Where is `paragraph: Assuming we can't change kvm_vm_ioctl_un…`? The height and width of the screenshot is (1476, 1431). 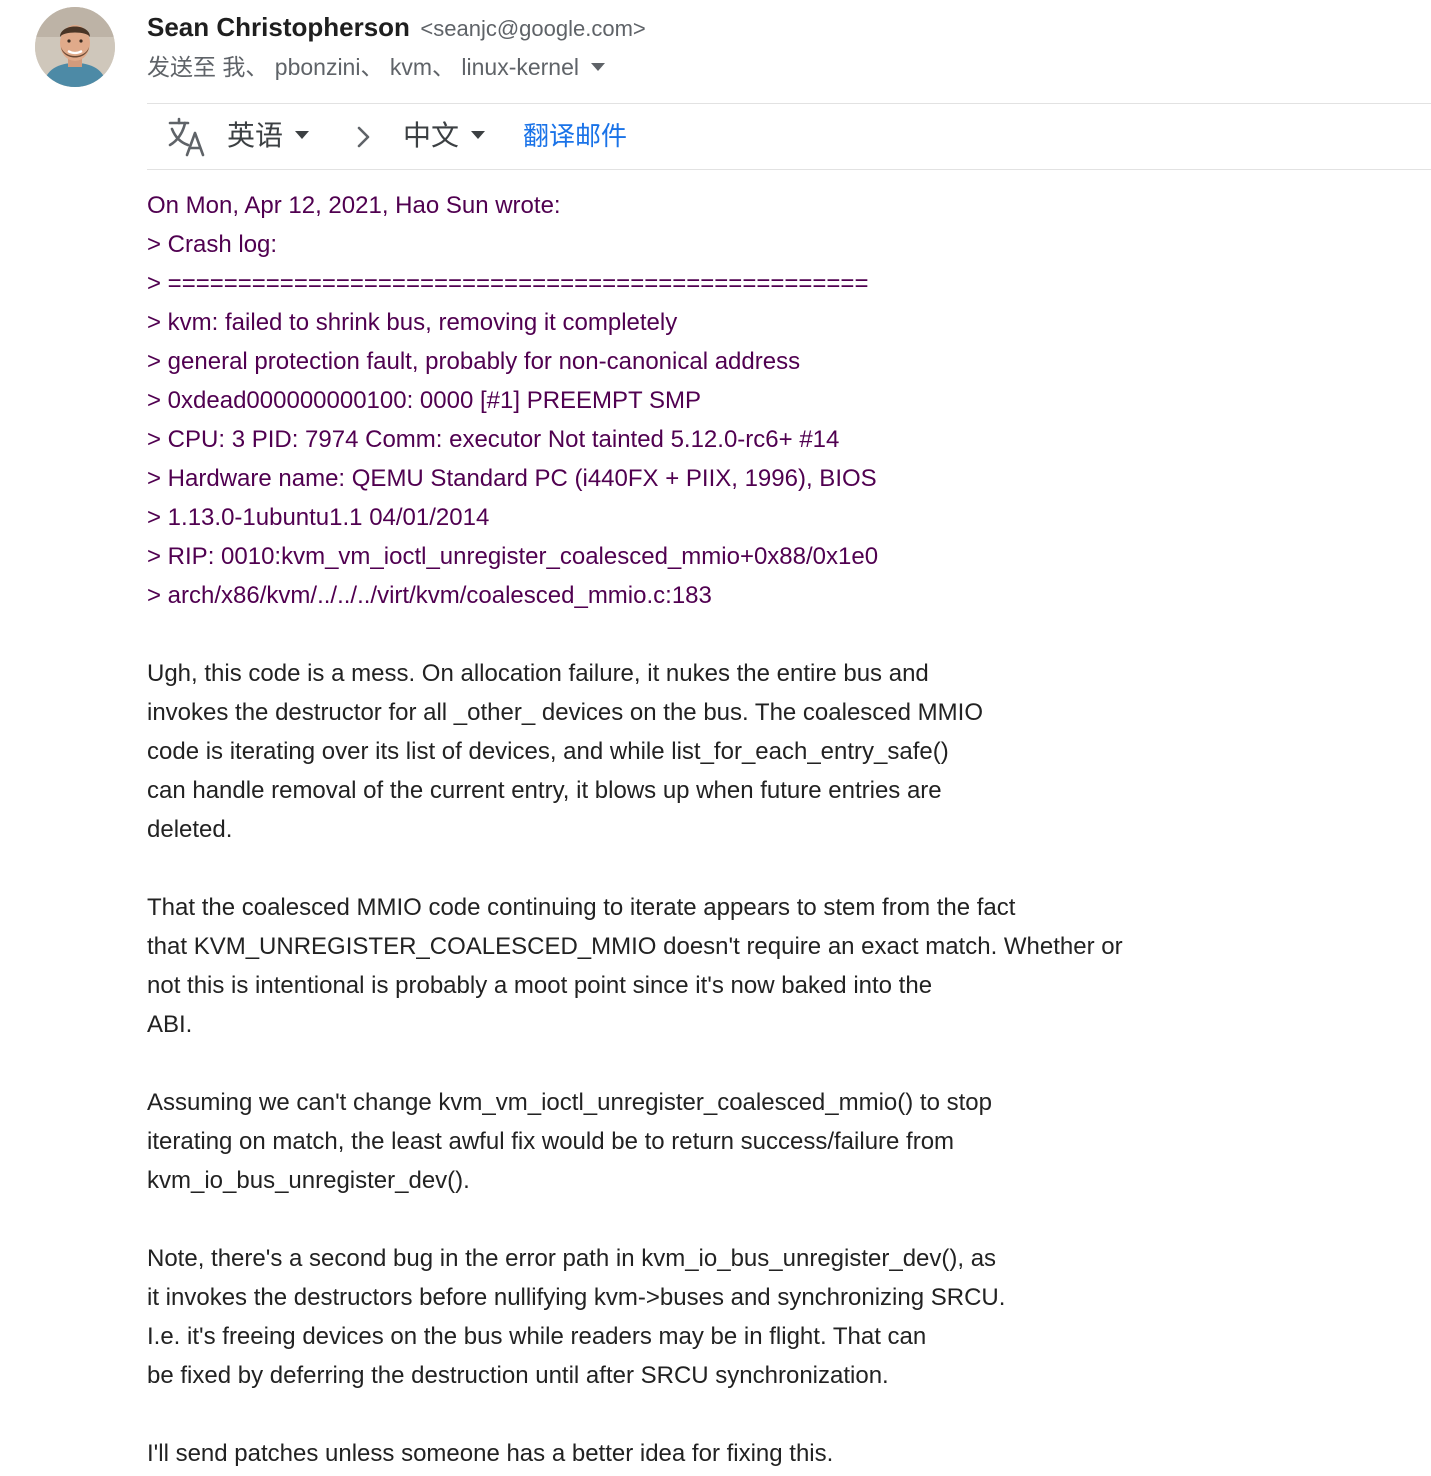 paragraph: Assuming we can't change kvm_vm_ioctl_un… is located at coordinates (772, 1141).